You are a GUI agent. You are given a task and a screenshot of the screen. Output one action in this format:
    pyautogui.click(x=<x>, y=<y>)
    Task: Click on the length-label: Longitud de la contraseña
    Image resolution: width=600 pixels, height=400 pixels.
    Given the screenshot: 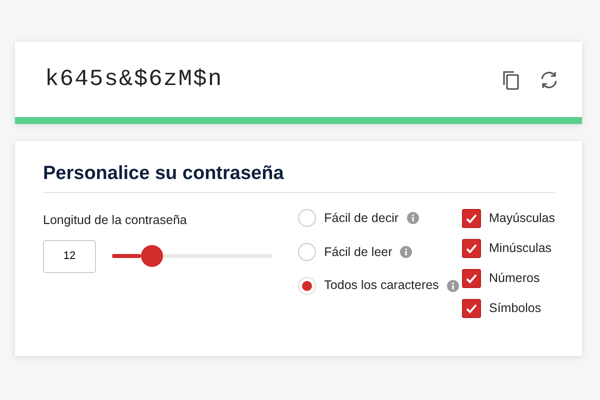 What is the action you would take?
    pyautogui.click(x=115, y=220)
    